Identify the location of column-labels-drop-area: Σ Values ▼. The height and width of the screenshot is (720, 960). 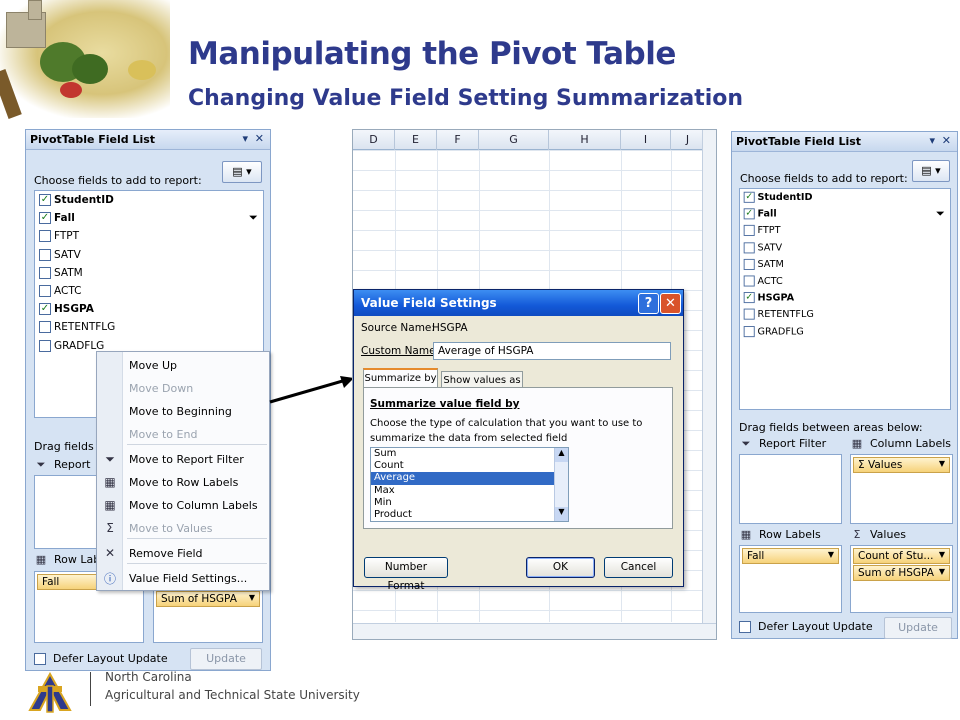
(901, 489).